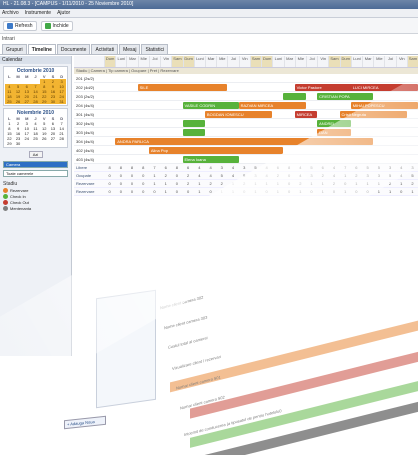 The width and height of the screenshot is (418, 455). I want to click on room-row: 303 (4s/4) DAN, so click(246, 132).